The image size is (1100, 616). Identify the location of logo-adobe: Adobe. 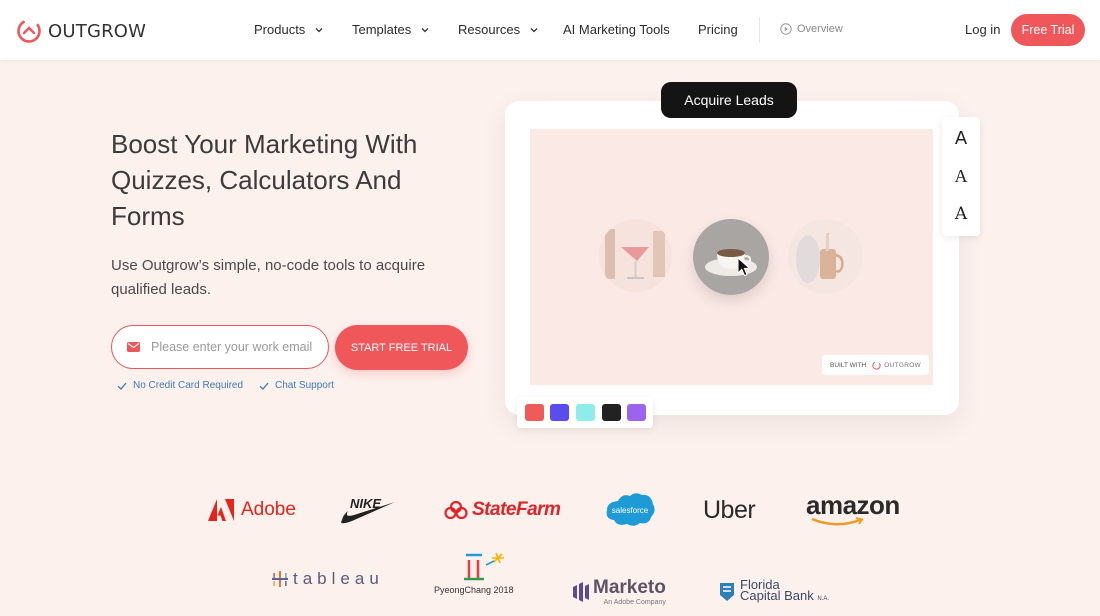
(252, 510).